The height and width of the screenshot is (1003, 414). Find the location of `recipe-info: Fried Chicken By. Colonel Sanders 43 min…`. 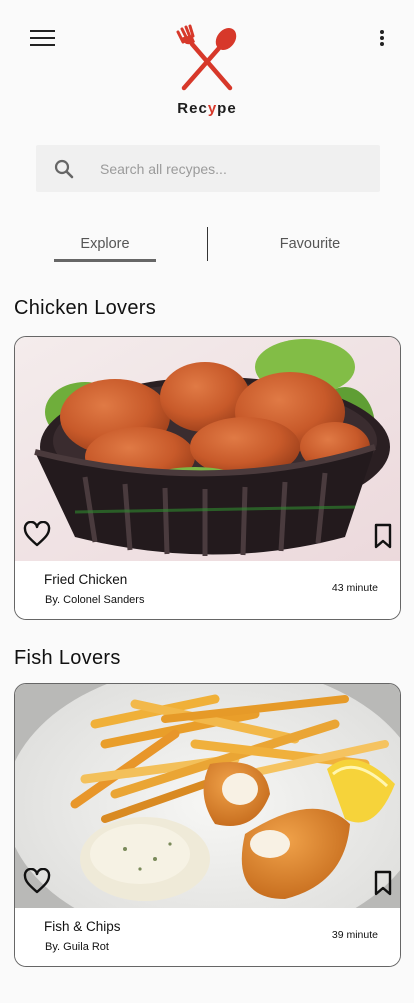

recipe-info: Fried Chicken By. Colonel Sanders 43 min… is located at coordinates (207, 590).